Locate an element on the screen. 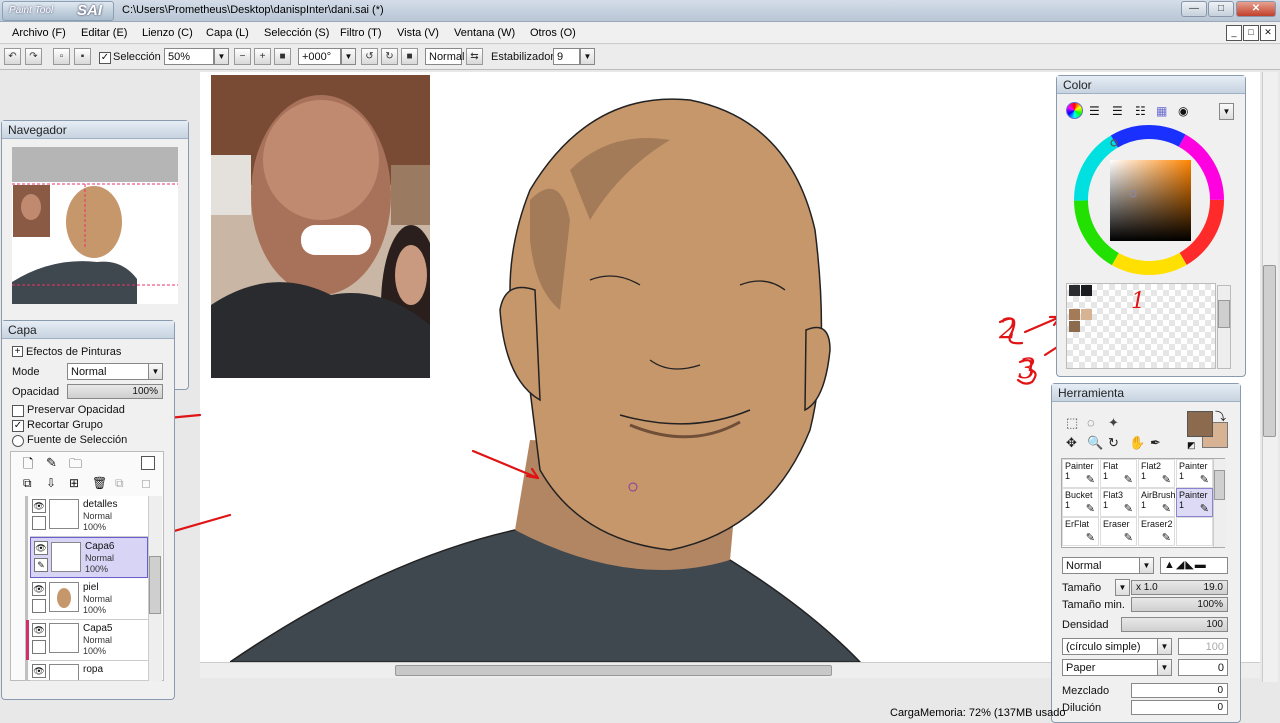  paint-effects-label: Efectos de Pinturas is located at coordinates (73, 352).